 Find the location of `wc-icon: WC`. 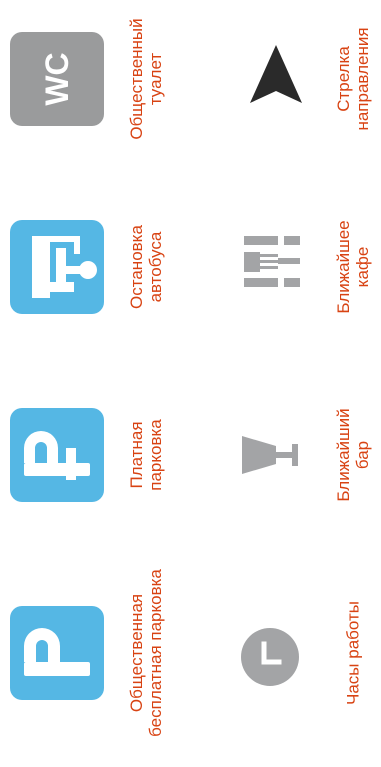

wc-icon: WC is located at coordinates (57, 79).